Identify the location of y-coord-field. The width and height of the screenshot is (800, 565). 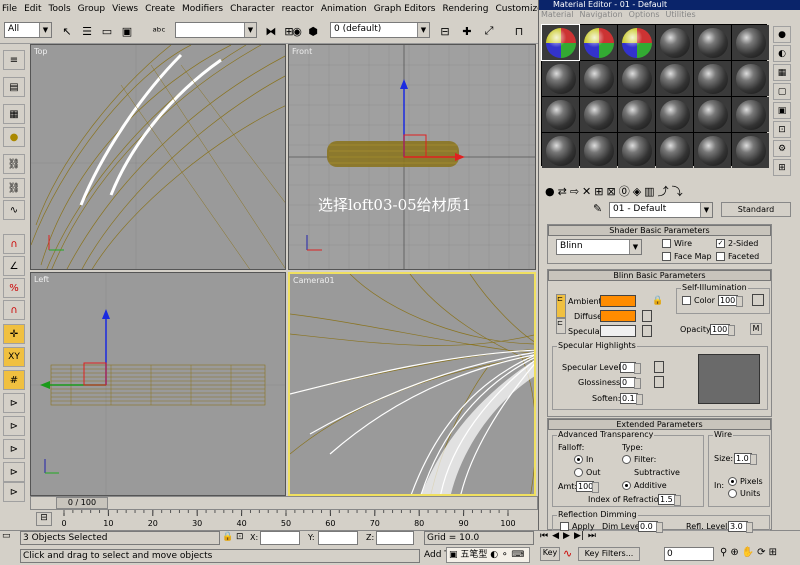
(338, 538).